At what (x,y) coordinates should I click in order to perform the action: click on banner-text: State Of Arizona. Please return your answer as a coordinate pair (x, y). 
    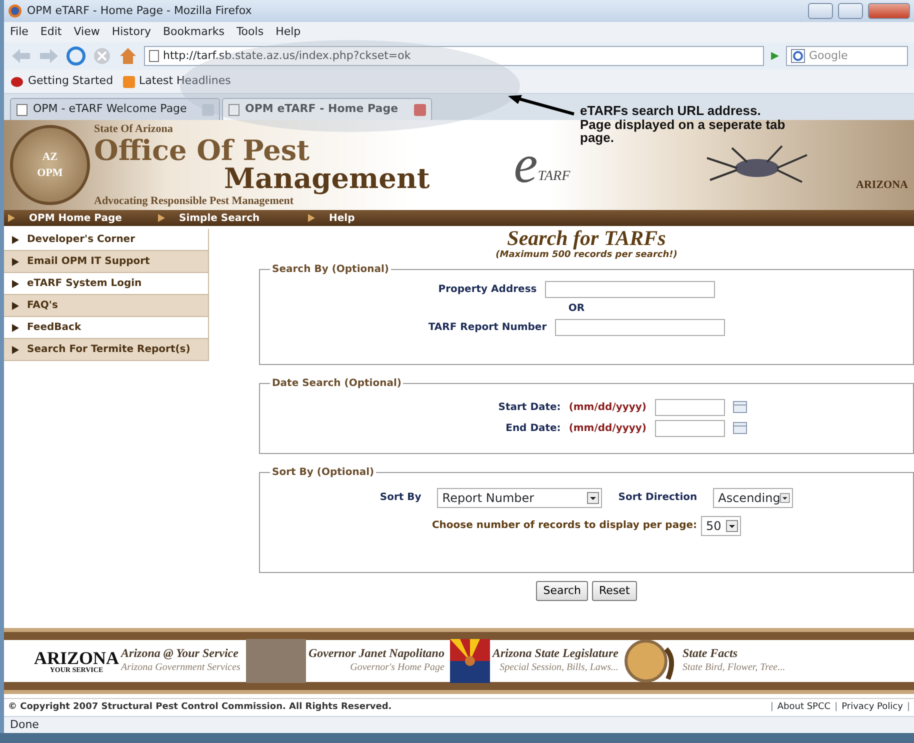
    Looking at the image, I should click on (134, 129).